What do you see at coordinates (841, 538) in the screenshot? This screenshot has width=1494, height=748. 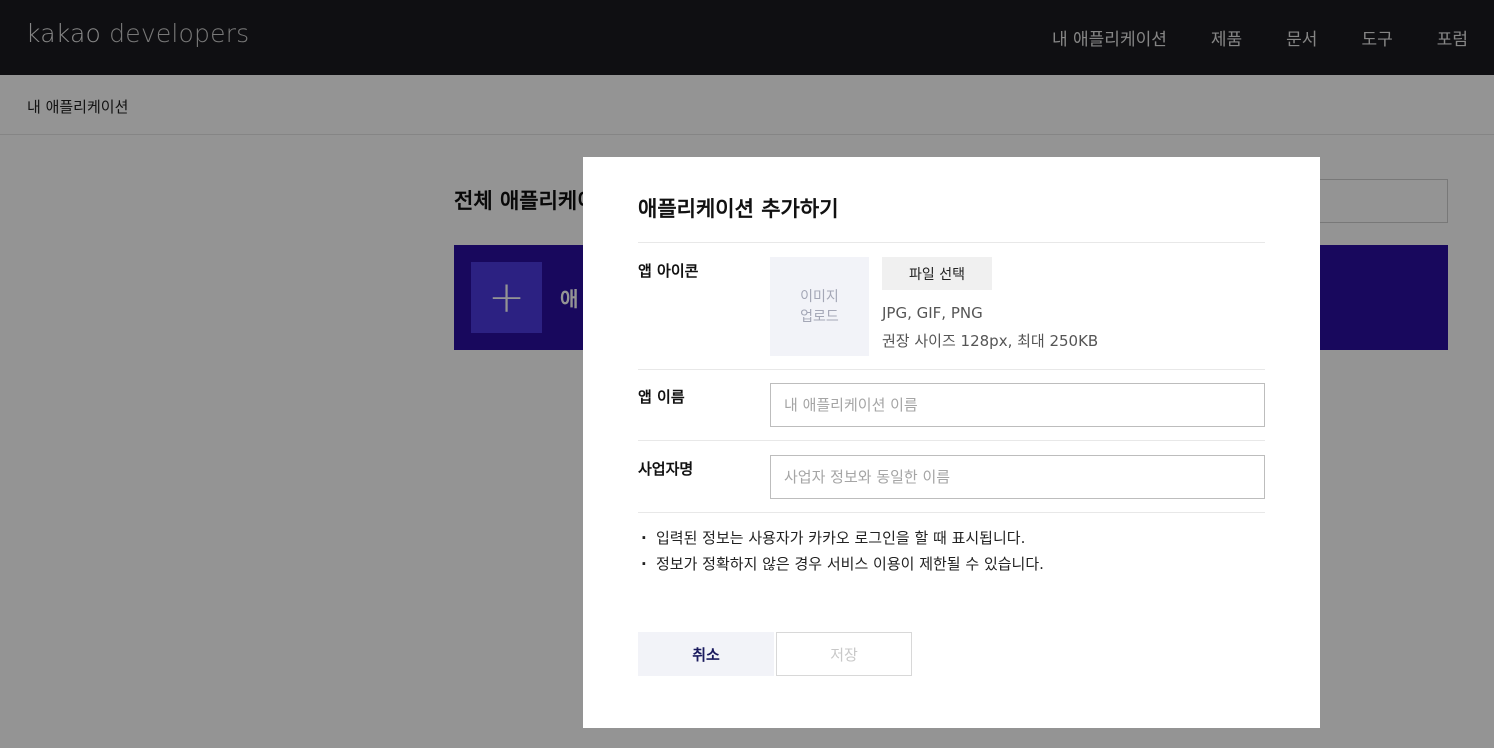 I see `notice-item: 입력된 정보는 사용자가 카카오 로그인을 할 때 표시됩니다.` at bounding box center [841, 538].